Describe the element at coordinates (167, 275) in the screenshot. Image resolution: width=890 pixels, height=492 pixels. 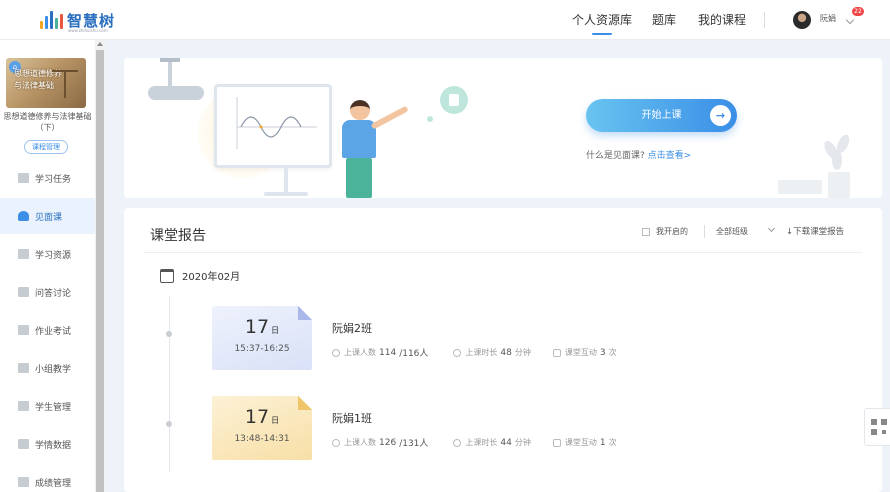
I see `calendar-icon` at that location.